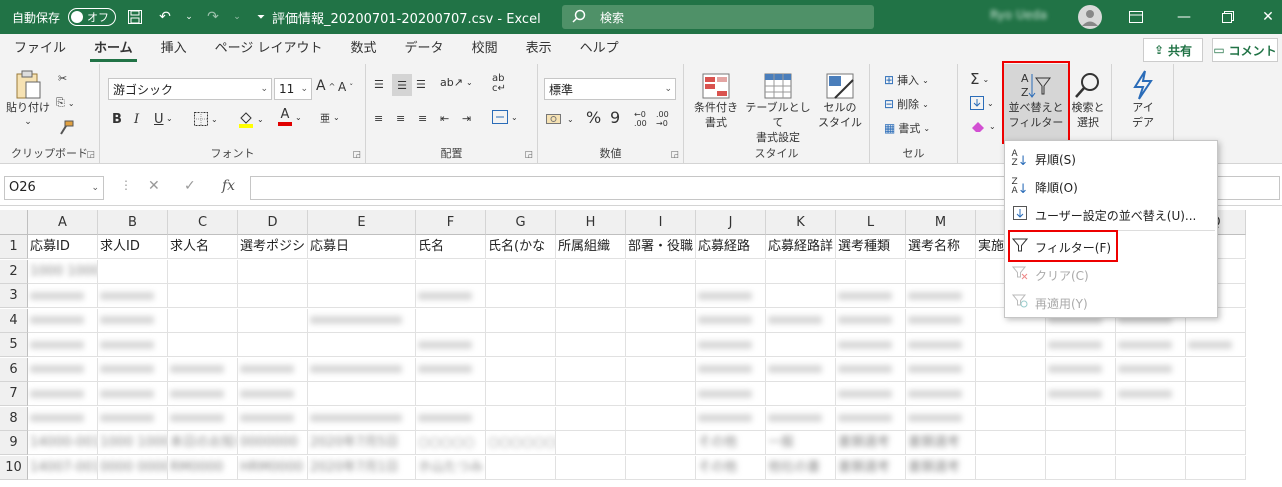 The height and width of the screenshot is (487, 1282). What do you see at coordinates (269, 49) in the screenshot?
I see `tab-page-layout: ページ レイアウト` at bounding box center [269, 49].